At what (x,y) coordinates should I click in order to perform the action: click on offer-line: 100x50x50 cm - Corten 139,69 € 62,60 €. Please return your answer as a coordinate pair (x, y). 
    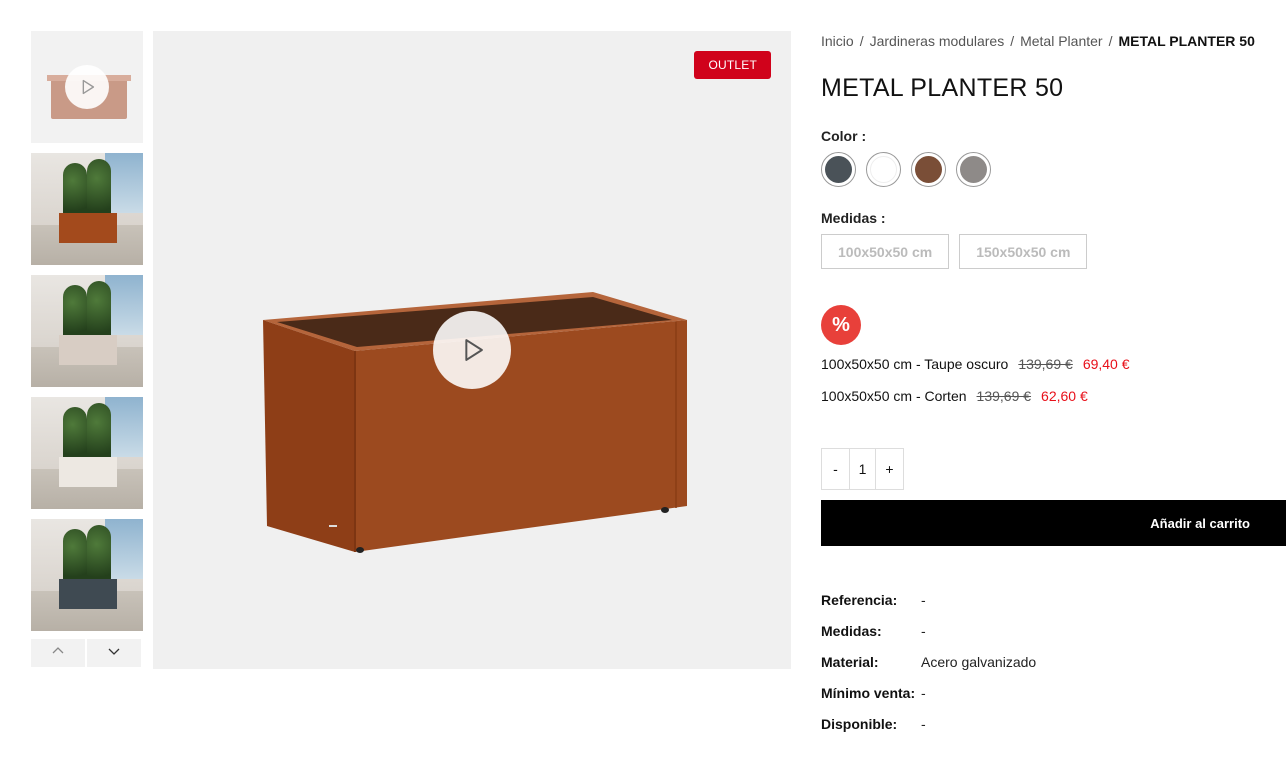
    Looking at the image, I should click on (954, 396).